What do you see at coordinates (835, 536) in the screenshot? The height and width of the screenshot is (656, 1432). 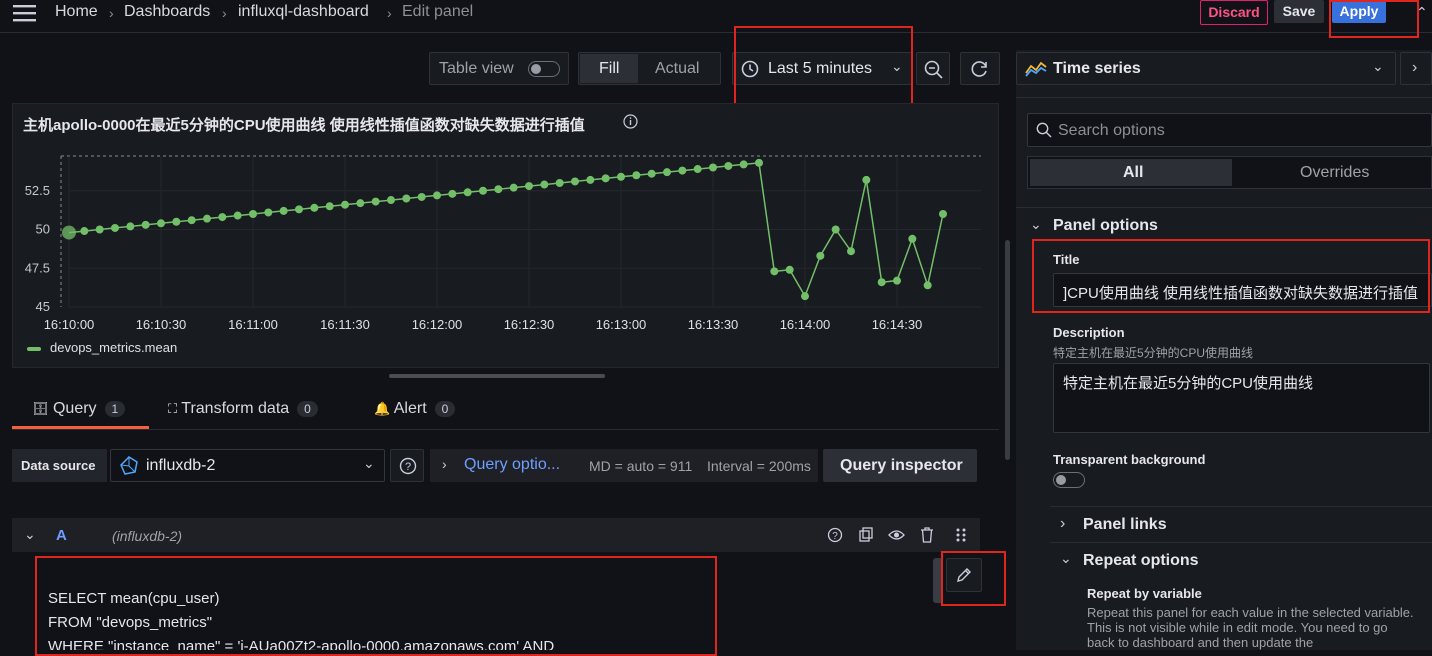 I see `help-icon: ?` at bounding box center [835, 536].